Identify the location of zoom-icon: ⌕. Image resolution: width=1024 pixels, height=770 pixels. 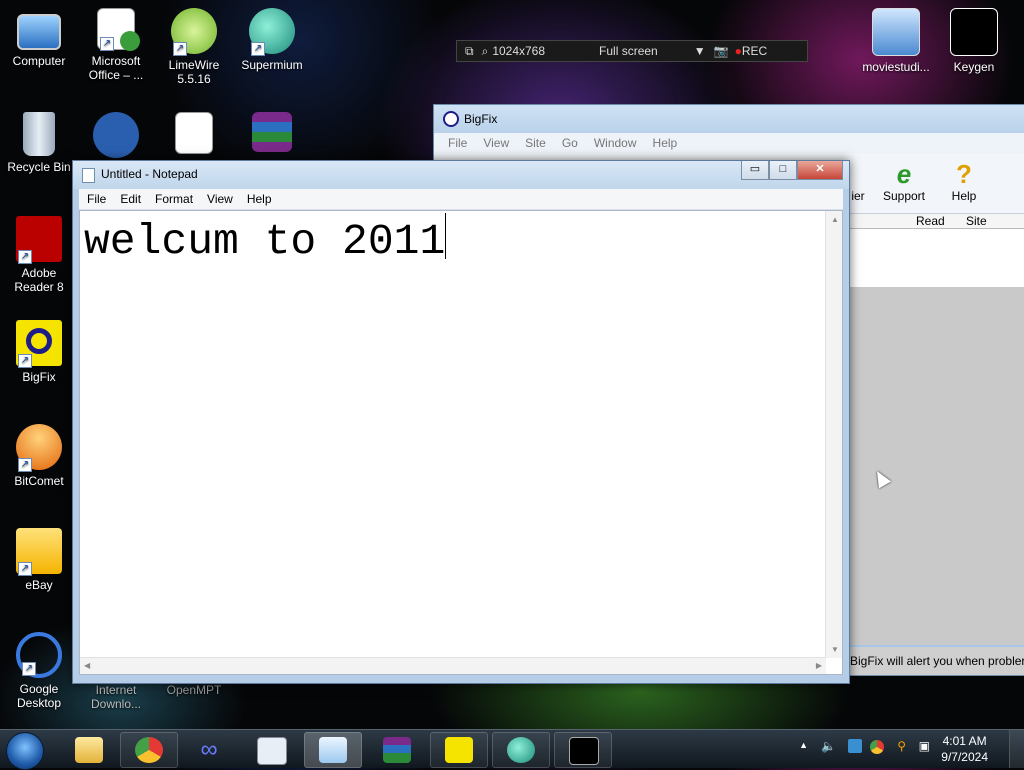
(485, 51).